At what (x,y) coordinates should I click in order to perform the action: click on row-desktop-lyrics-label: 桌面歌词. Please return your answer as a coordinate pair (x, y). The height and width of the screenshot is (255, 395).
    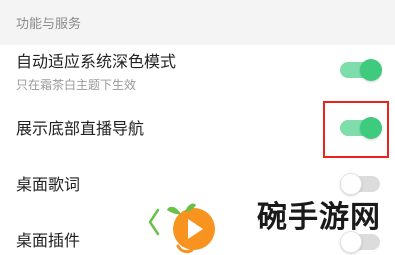
    Looking at the image, I should click on (48, 184).